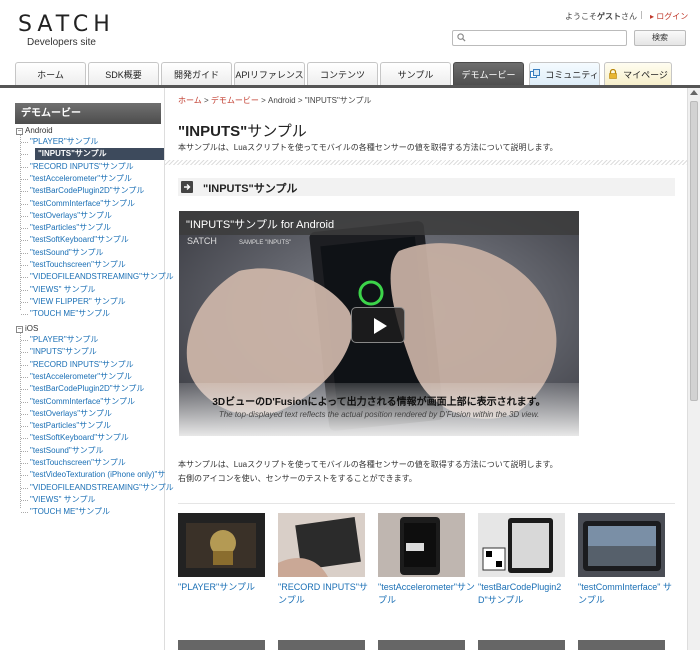 This screenshot has width=700, height=650. What do you see at coordinates (187, 187) in the screenshot?
I see `arrow-right-icon` at bounding box center [187, 187].